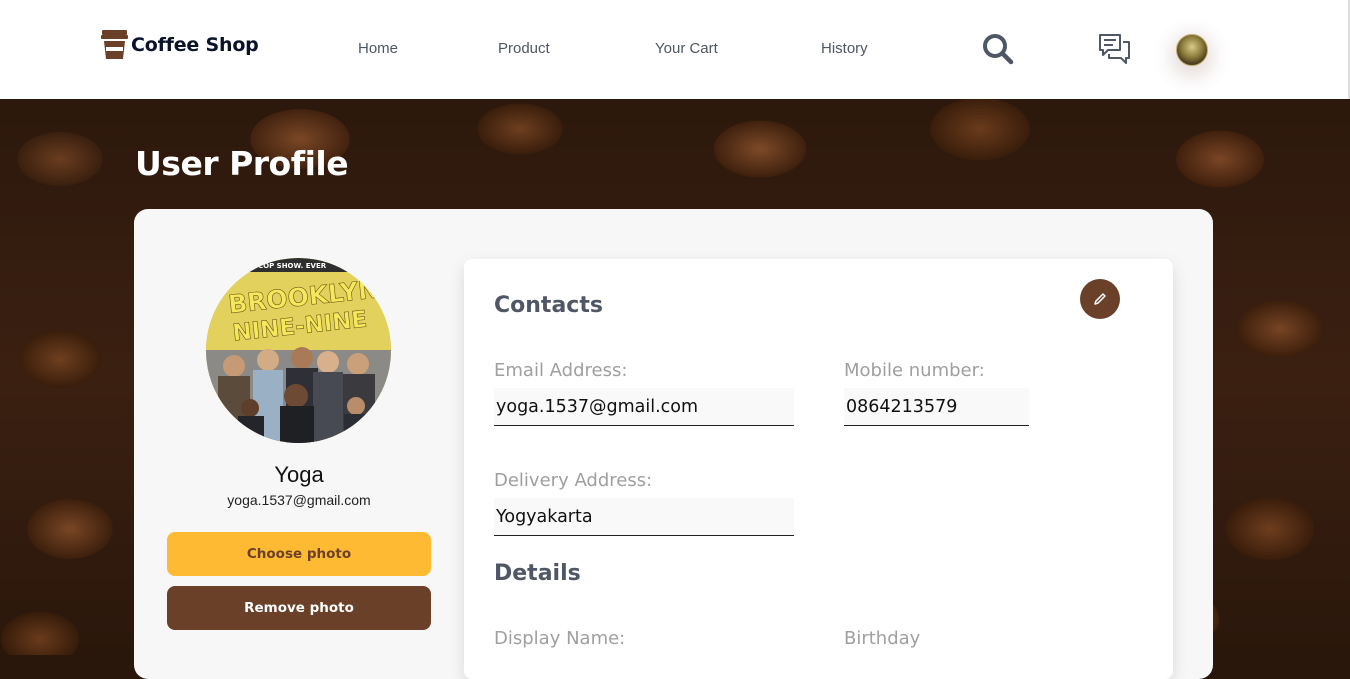 This screenshot has width=1350, height=679. Describe the element at coordinates (537, 573) in the screenshot. I see `details-title: Details` at that location.